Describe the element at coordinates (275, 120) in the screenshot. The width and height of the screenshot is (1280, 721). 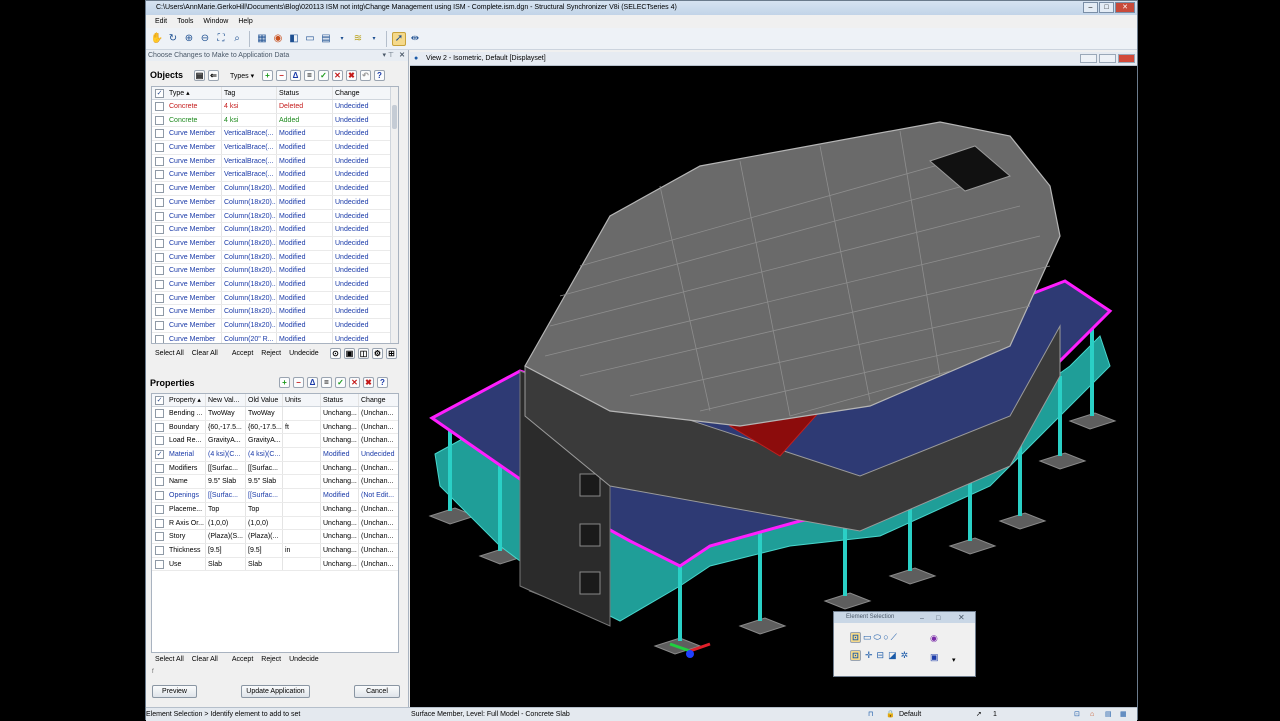
I see `table-row: Concrete 4 ksi Added Undecided` at that location.